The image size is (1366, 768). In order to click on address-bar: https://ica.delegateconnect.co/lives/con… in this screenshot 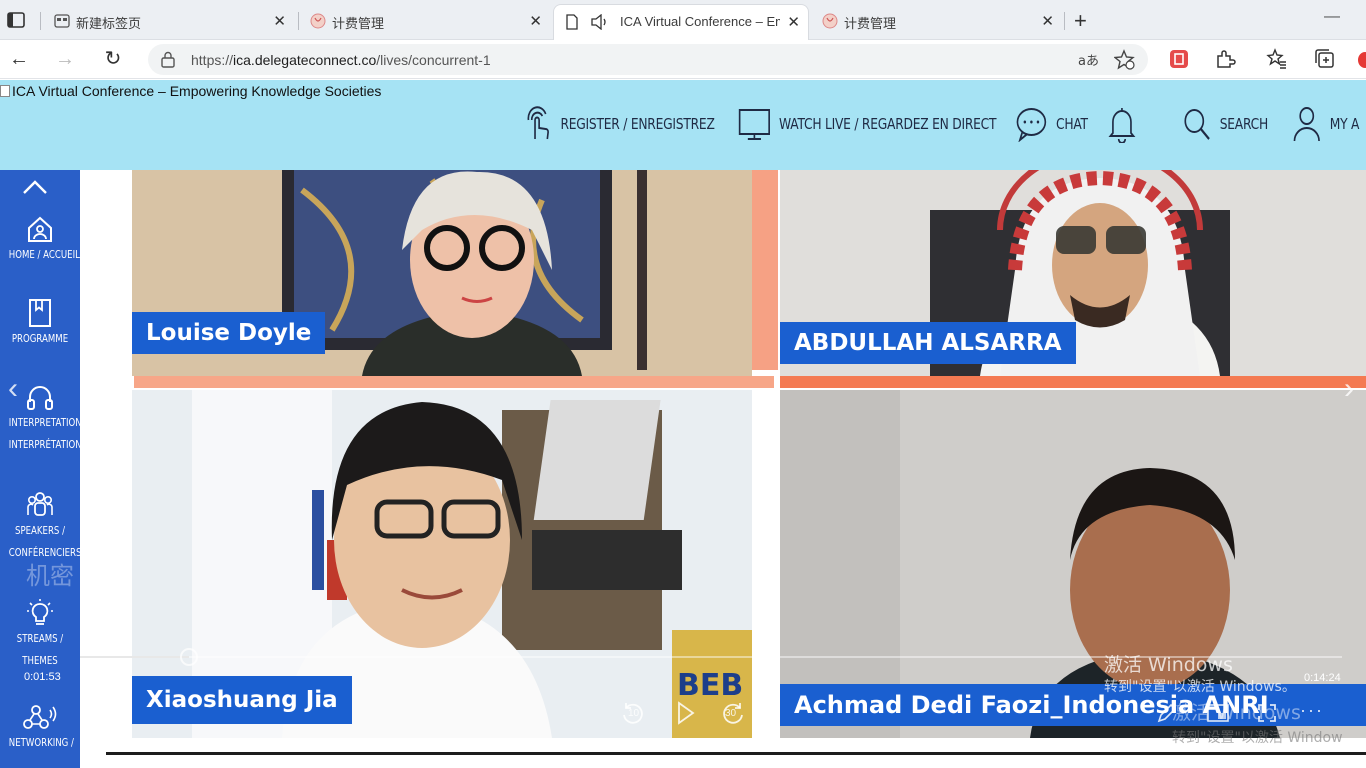, I will do `click(648, 59)`.